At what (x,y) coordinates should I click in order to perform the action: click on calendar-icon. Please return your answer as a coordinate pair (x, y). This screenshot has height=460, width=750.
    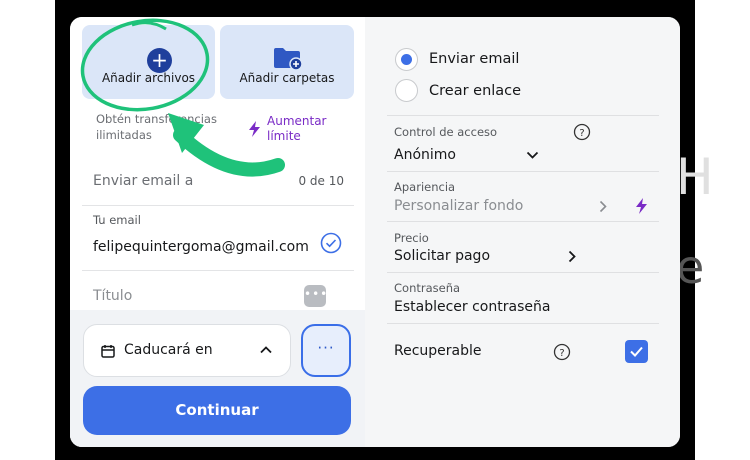
    Looking at the image, I should click on (108, 351).